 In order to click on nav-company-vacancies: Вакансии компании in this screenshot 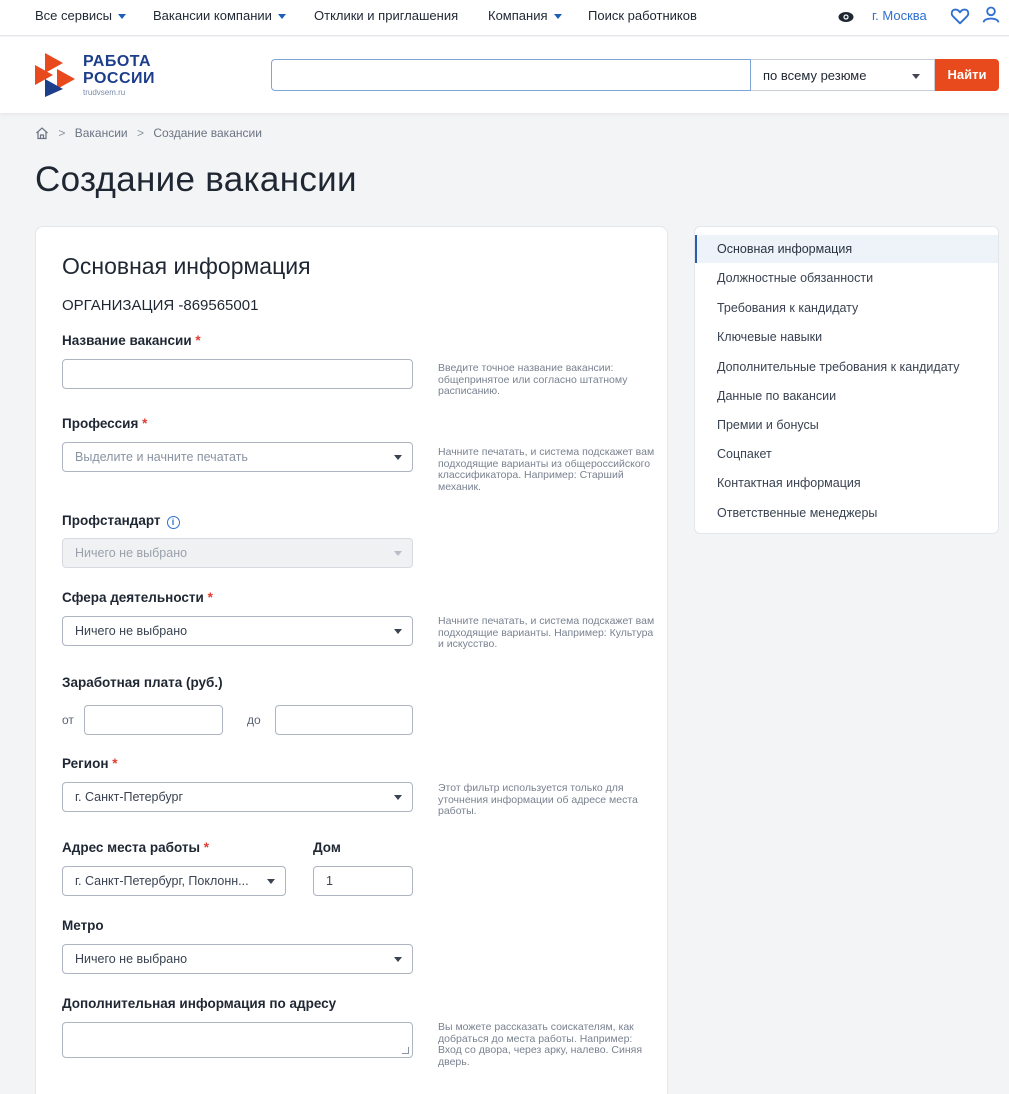, I will do `click(219, 15)`.